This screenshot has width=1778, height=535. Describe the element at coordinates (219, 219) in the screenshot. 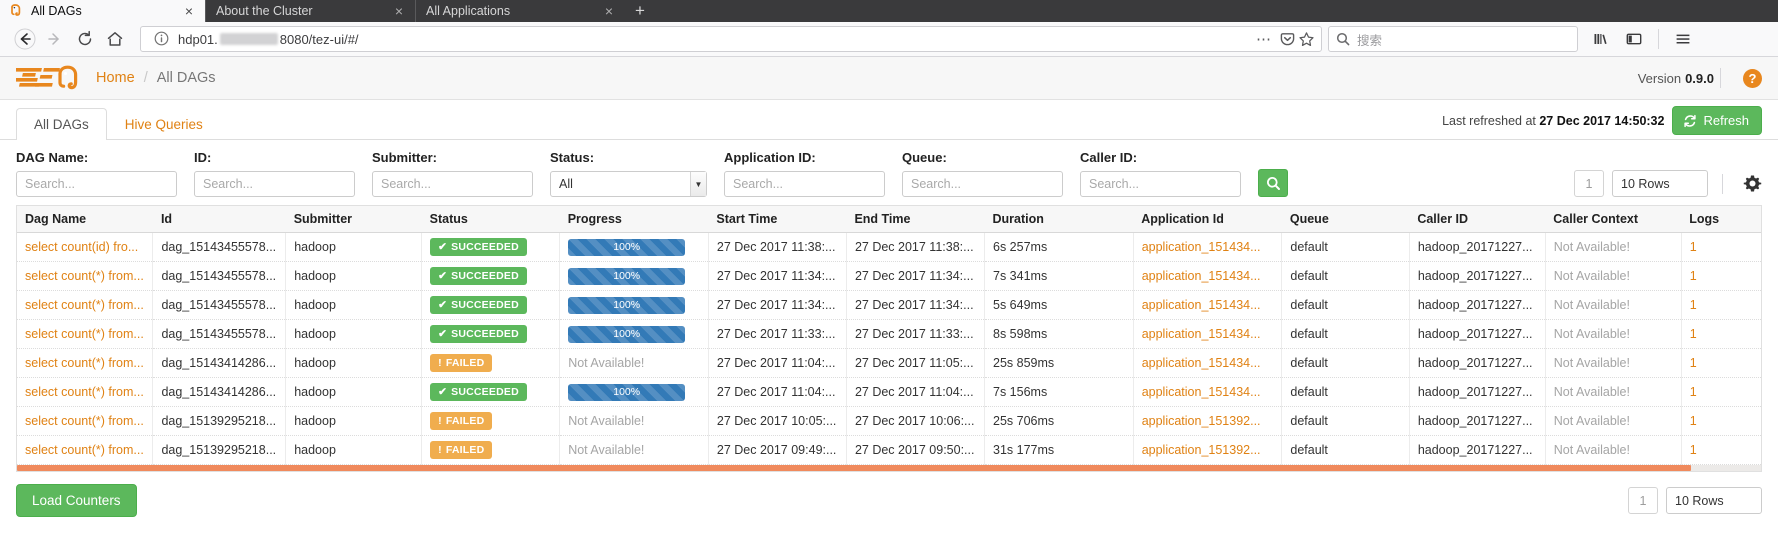

I see `column-header-id: Id` at that location.